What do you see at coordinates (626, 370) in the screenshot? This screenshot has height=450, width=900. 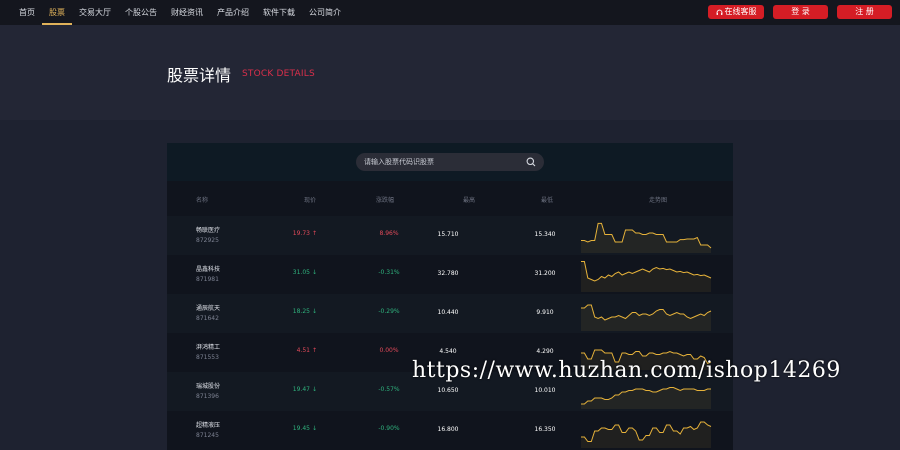 I see `watermark-url: https://www.huzhan.com/ishop14269` at bounding box center [626, 370].